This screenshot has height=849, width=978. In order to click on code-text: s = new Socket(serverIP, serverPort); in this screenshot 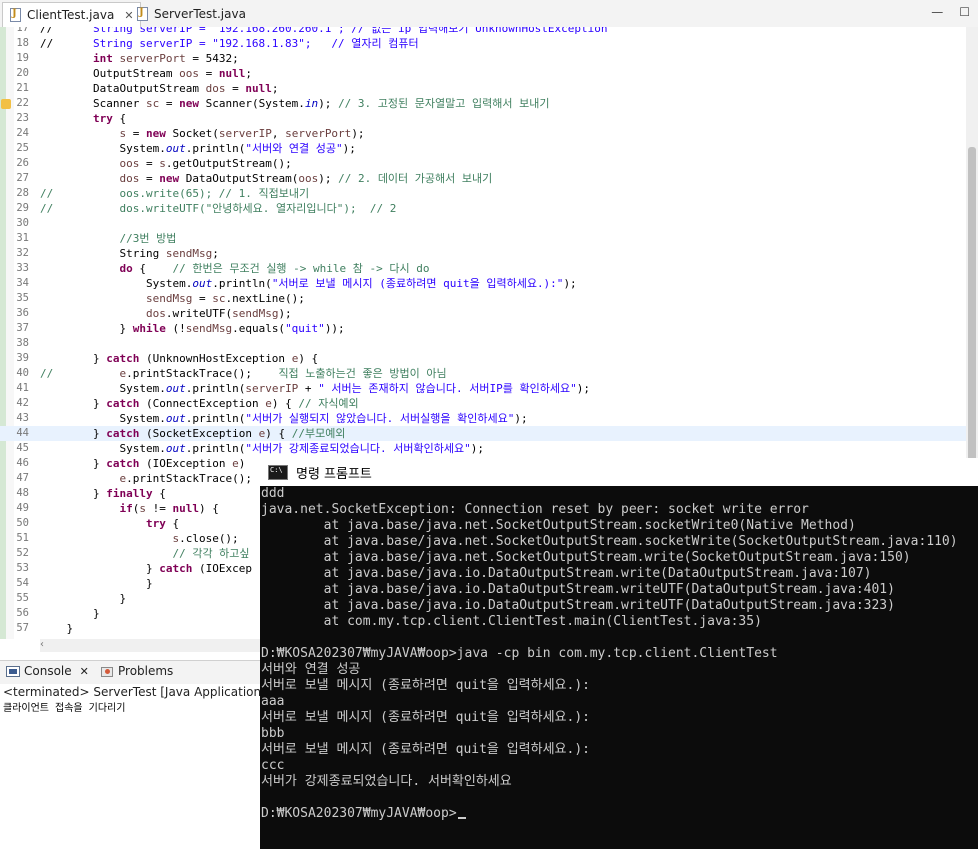, I will do `click(202, 133)`.